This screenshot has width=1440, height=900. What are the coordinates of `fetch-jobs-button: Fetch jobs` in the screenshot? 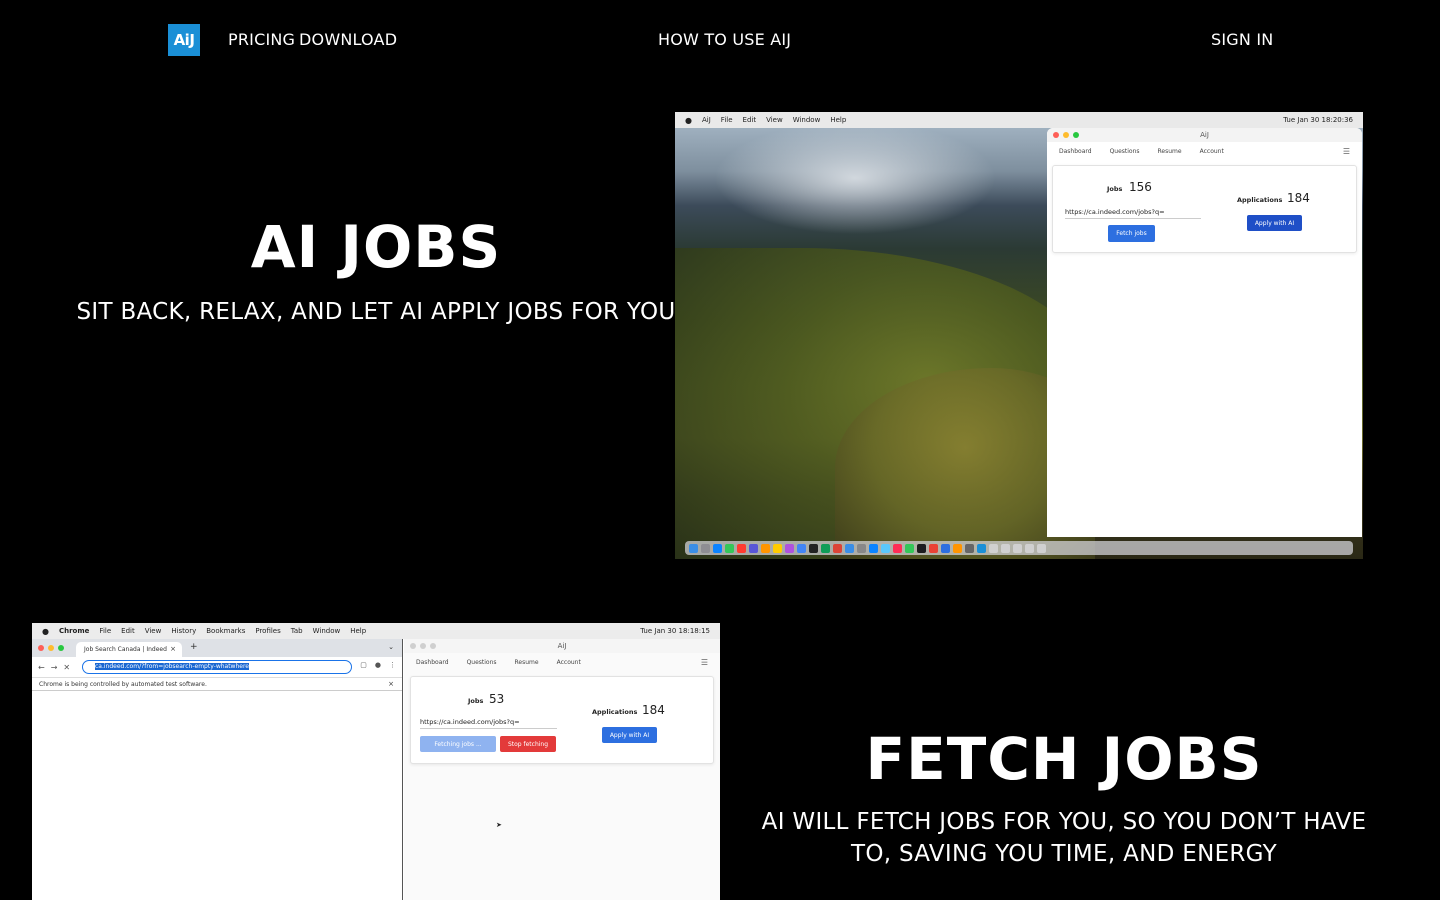 It's located at (1131, 233).